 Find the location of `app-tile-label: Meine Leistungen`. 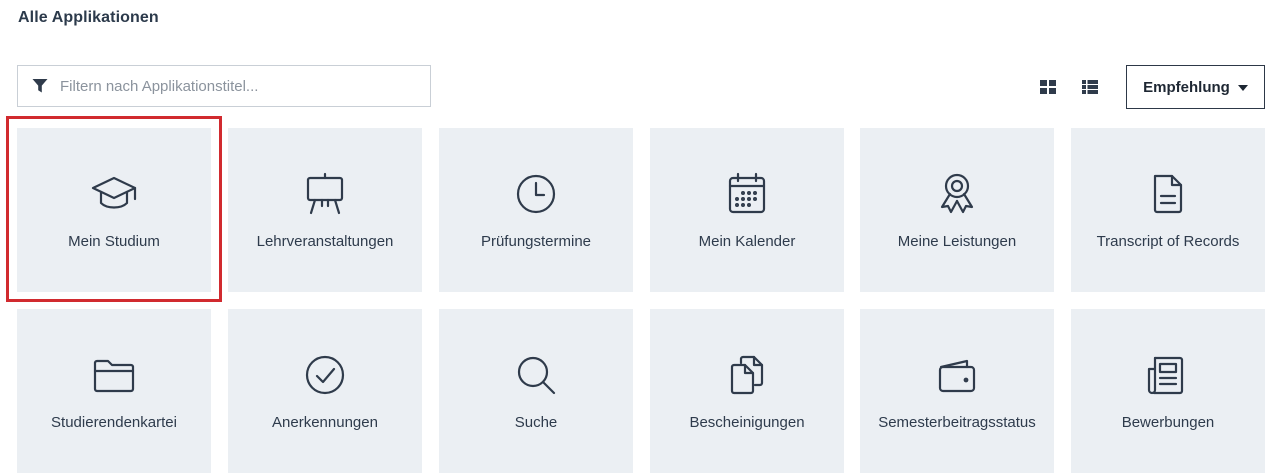

app-tile-label: Meine Leistungen is located at coordinates (957, 241).